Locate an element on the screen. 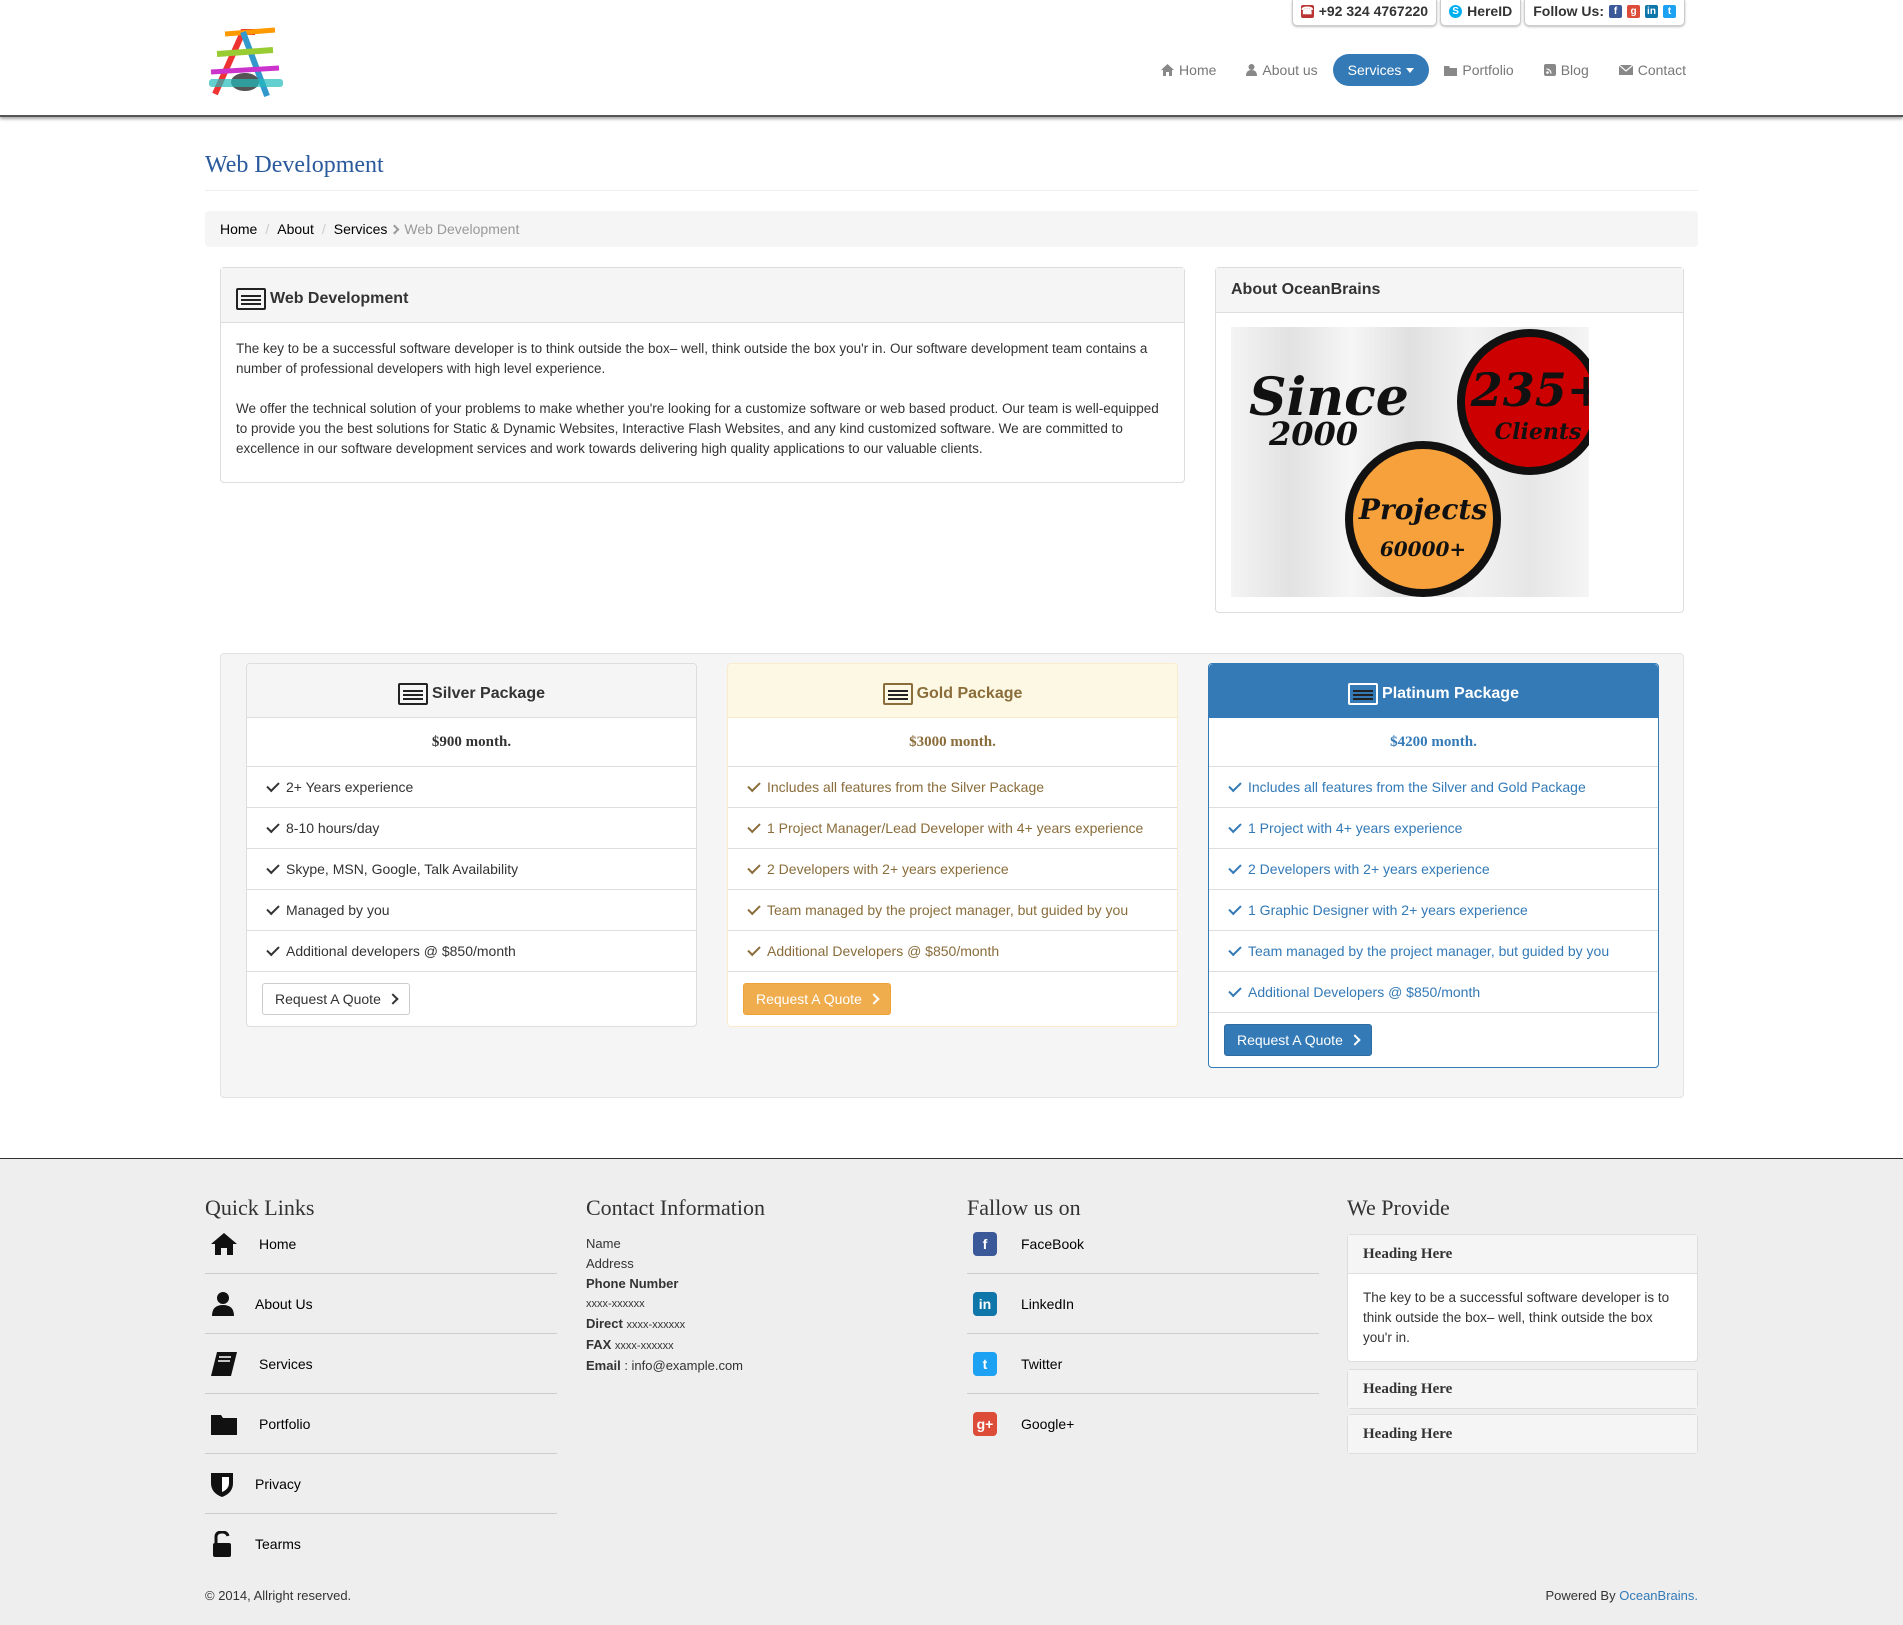  feature-text: Additional Developers @ $850/month is located at coordinates (1364, 992).